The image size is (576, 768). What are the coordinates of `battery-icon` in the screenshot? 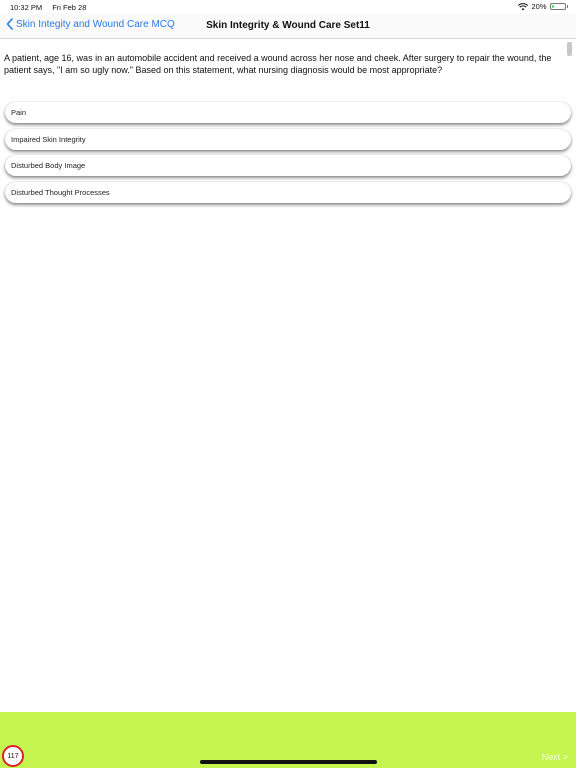 It's located at (557, 6).